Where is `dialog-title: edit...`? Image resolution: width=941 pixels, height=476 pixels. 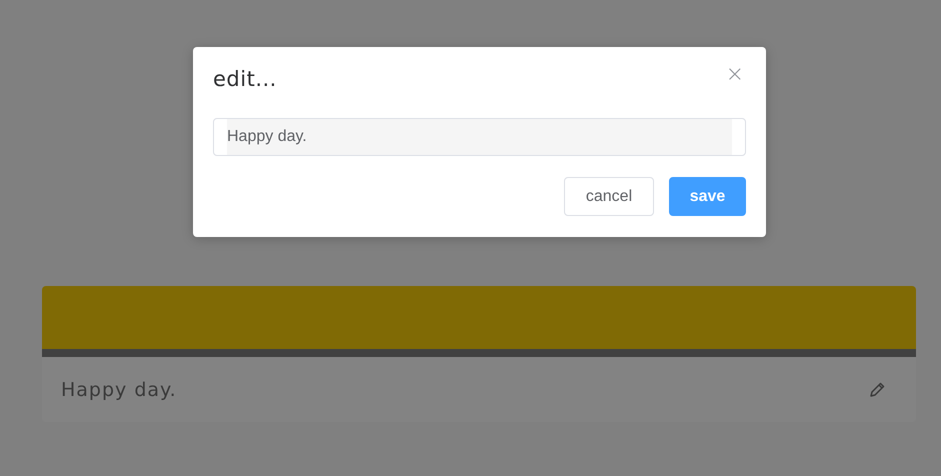 dialog-title: edit... is located at coordinates (245, 79).